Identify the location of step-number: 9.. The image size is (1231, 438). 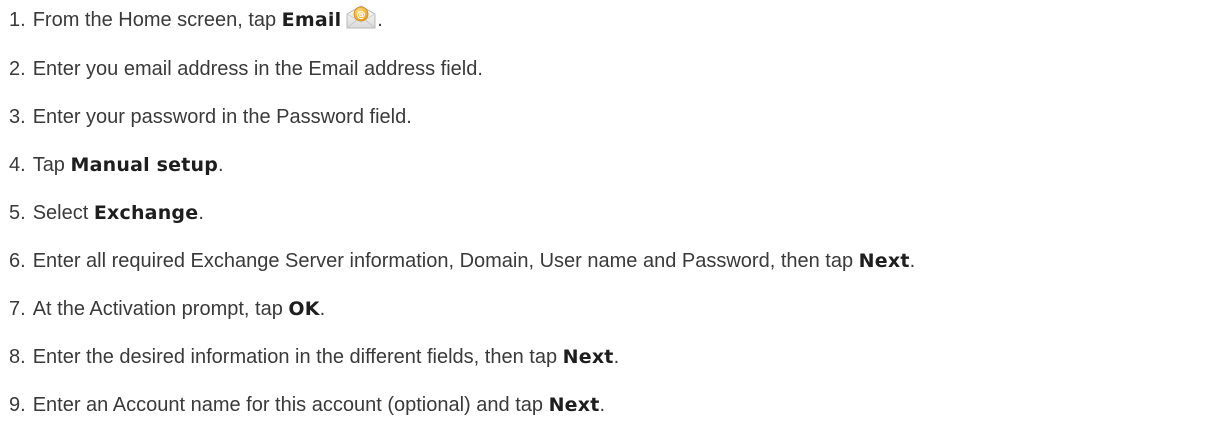
(17, 405).